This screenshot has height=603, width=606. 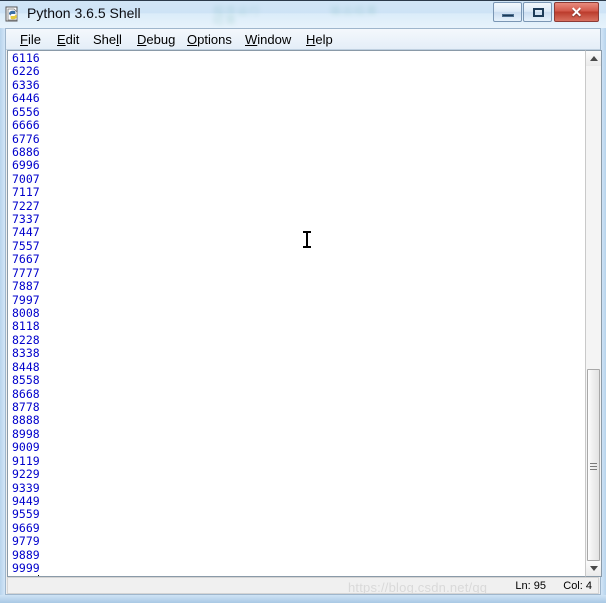 What do you see at coordinates (26, 71) in the screenshot?
I see `shell-output-line: 6226` at bounding box center [26, 71].